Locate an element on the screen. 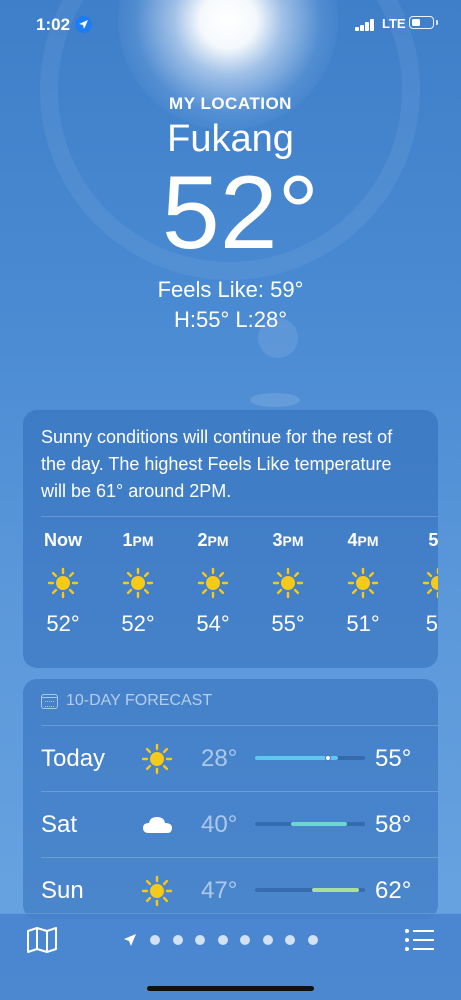 This screenshot has height=1000, width=461. forecast-row: Sat 40° 58° is located at coordinates (230, 824).